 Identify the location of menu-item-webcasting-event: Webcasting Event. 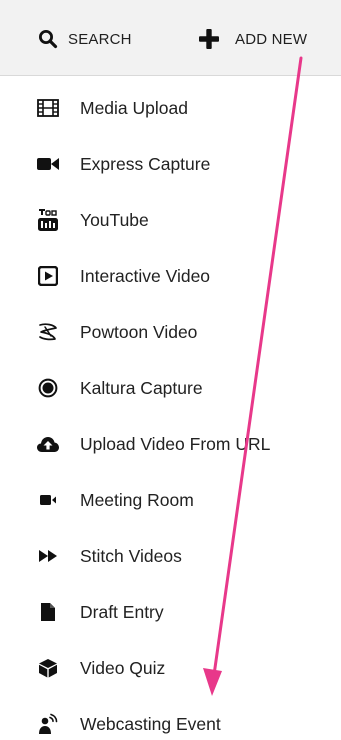
(170, 718).